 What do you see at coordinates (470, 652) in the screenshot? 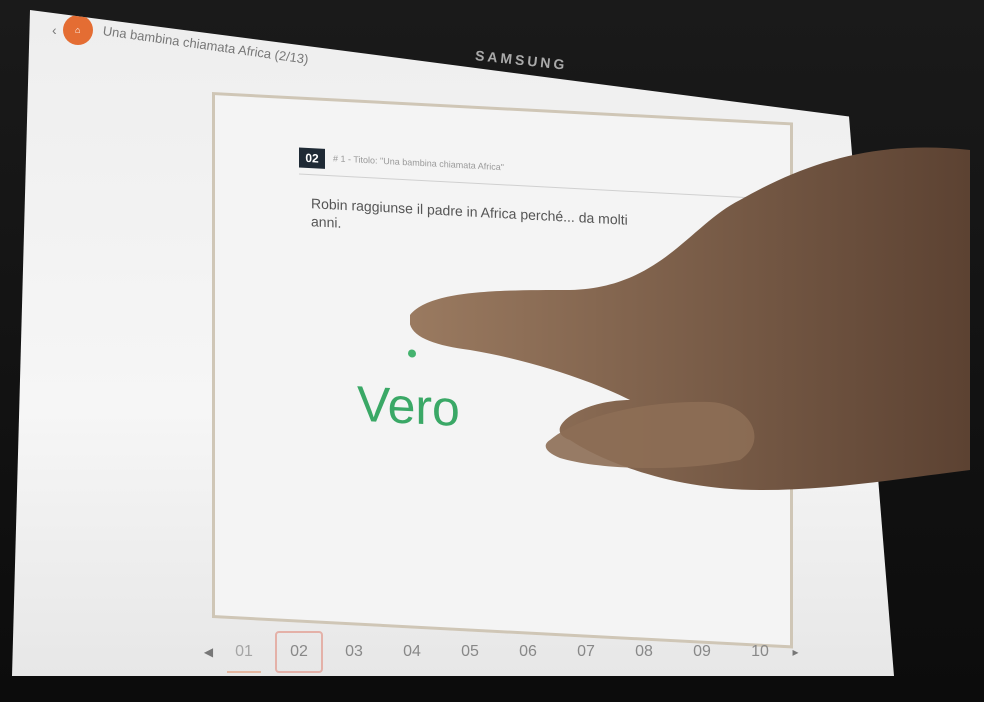
I see `page-05: 05` at bounding box center [470, 652].